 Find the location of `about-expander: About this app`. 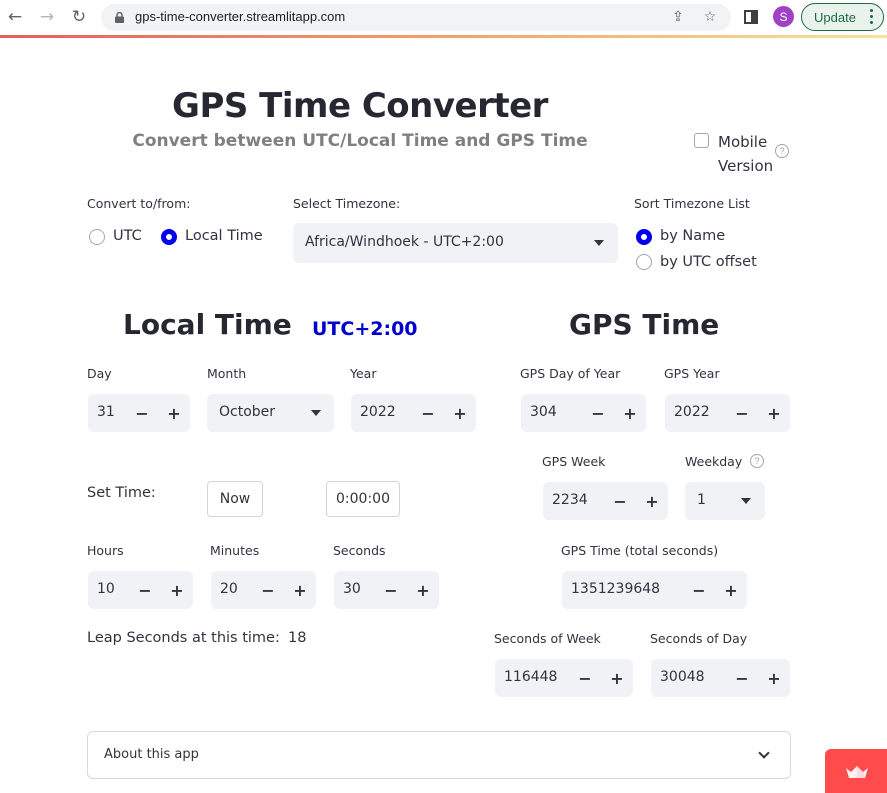

about-expander: About this app is located at coordinates (439, 755).